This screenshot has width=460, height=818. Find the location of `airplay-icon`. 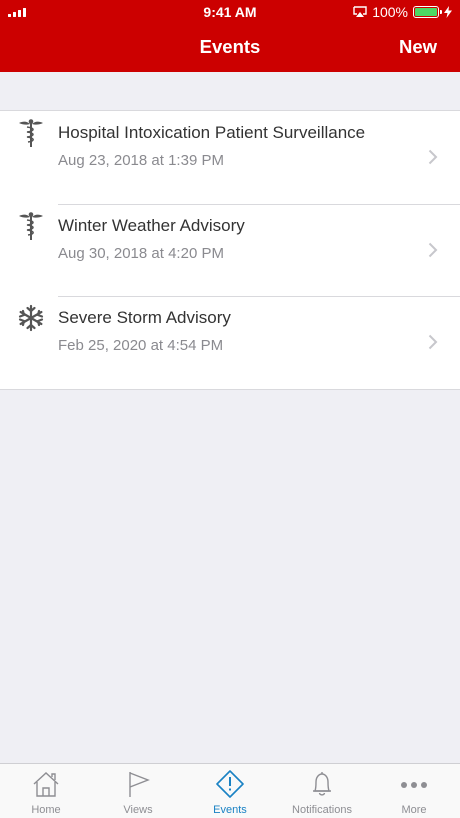

airplay-icon is located at coordinates (360, 11).